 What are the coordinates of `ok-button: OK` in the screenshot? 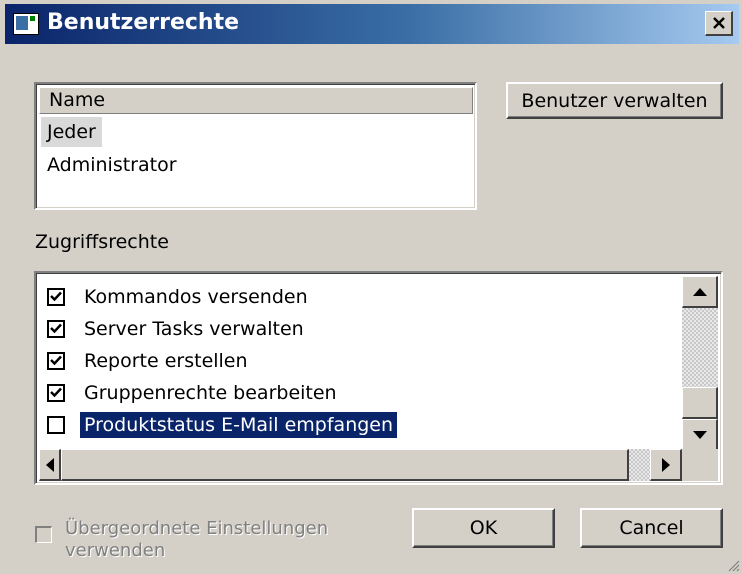 It's located at (483, 528).